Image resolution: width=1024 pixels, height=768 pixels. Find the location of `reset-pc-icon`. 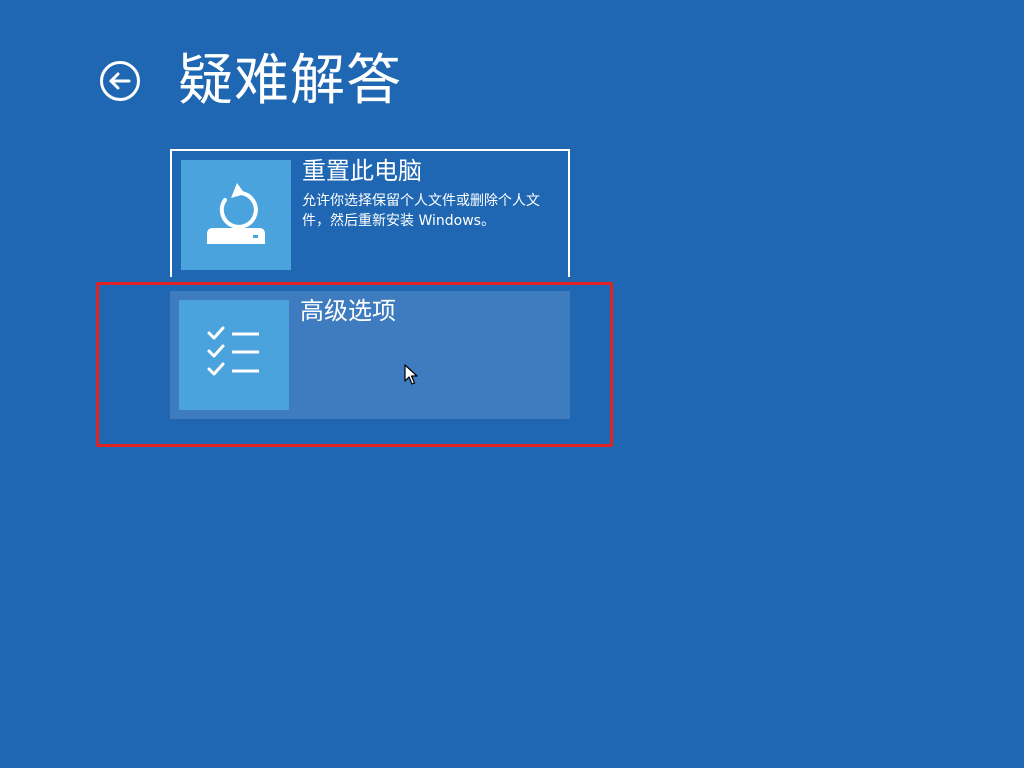

reset-pc-icon is located at coordinates (236, 213).